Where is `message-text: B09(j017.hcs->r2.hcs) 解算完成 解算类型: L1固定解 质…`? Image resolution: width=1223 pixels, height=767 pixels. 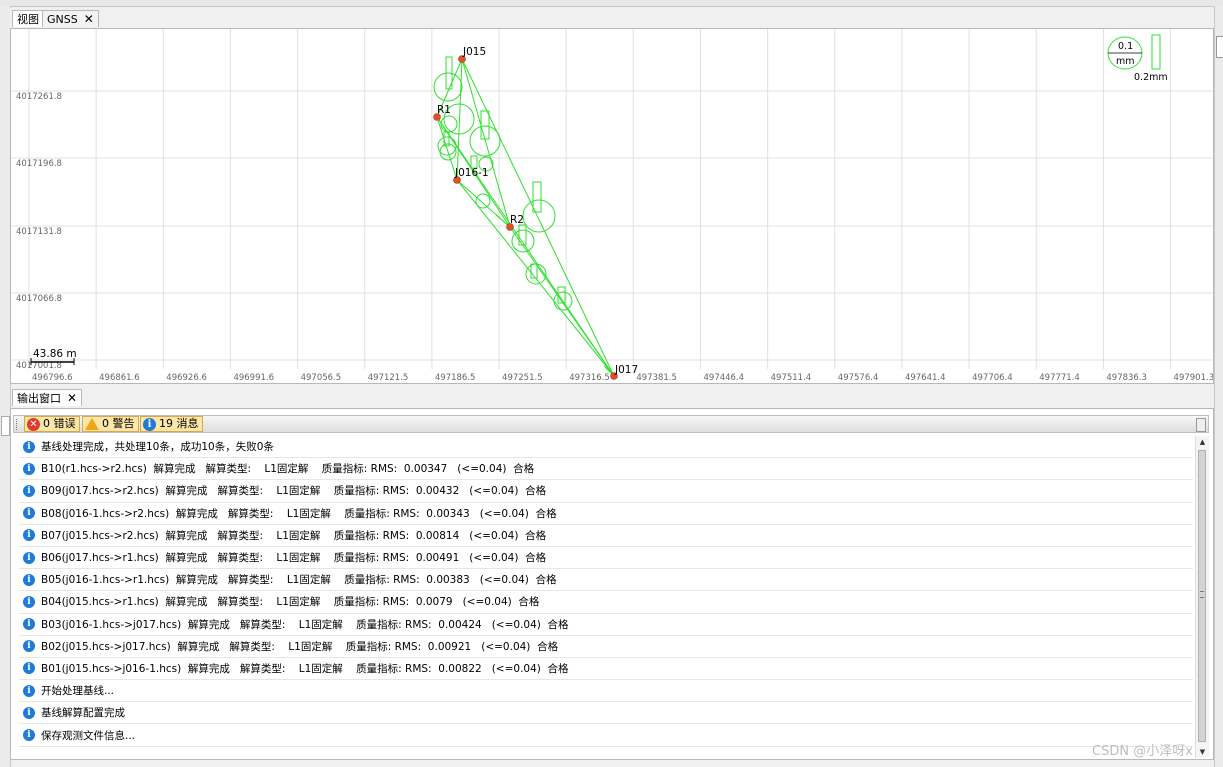
message-text: B09(j017.hcs->r2.hcs) 解算完成 解算类型: L1固定解 质… is located at coordinates (294, 491).